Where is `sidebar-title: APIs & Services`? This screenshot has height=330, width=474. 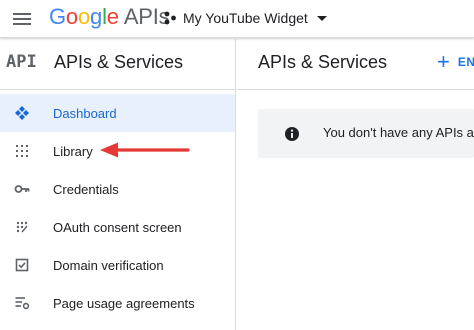 sidebar-title: APIs & Services is located at coordinates (119, 62).